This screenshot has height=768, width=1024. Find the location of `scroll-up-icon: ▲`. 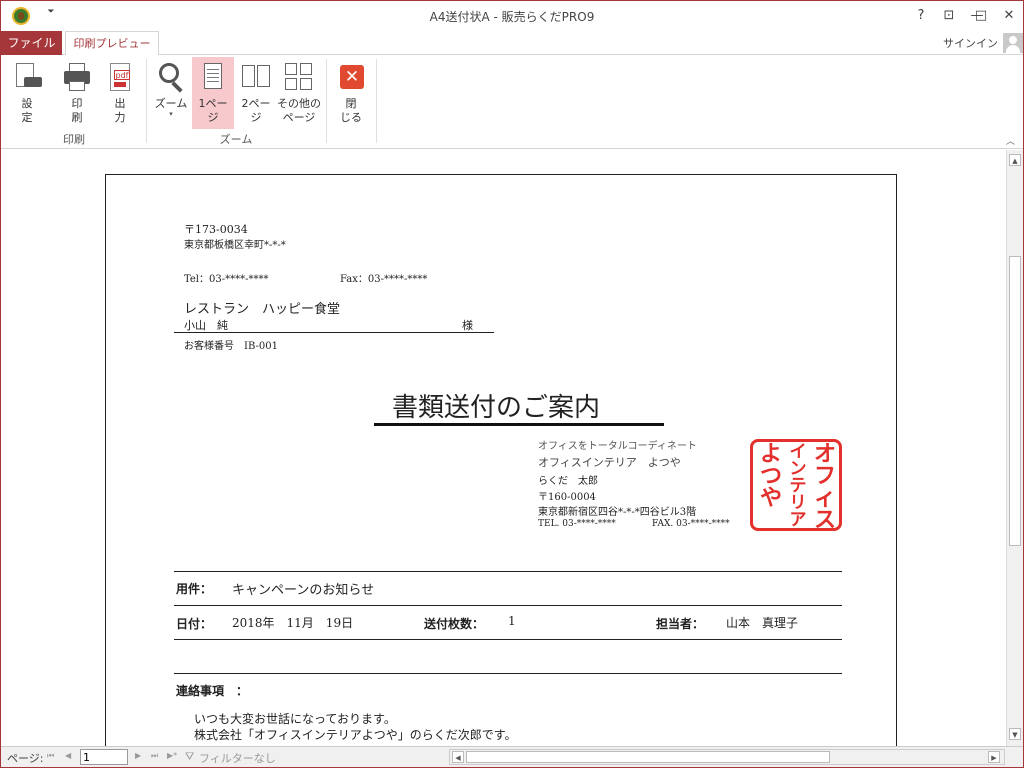

scroll-up-icon: ▲ is located at coordinates (1015, 160).